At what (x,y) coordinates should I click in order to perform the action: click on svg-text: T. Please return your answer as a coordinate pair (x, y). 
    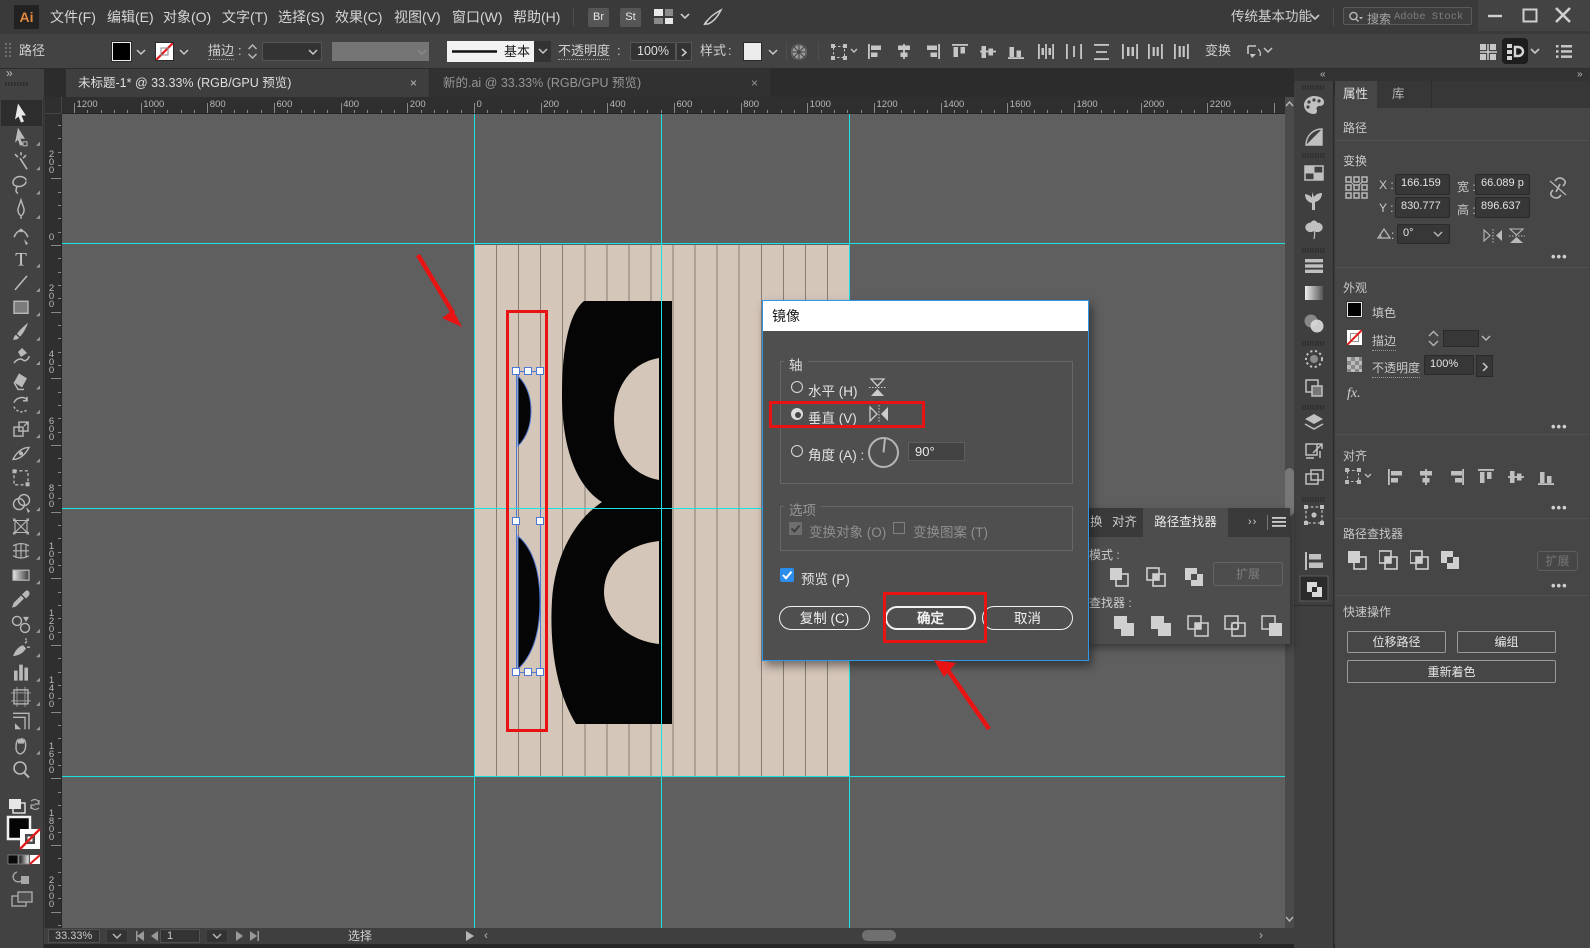
    Looking at the image, I should click on (21, 260).